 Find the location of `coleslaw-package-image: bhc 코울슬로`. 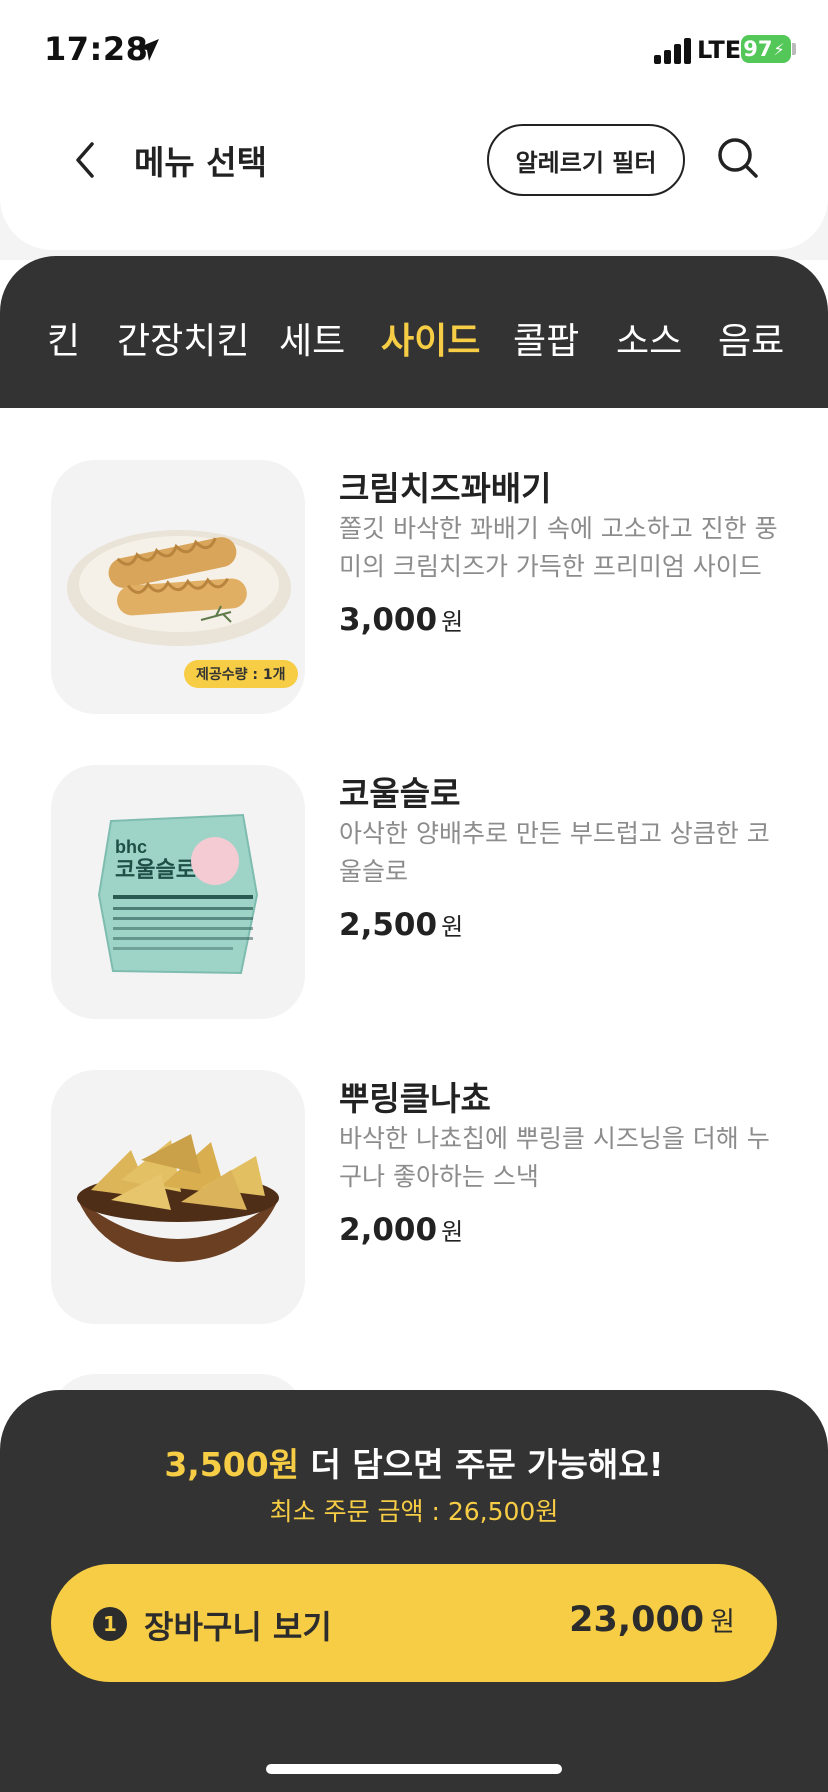

coleslaw-package-image: bhc 코울슬로 is located at coordinates (178, 894).